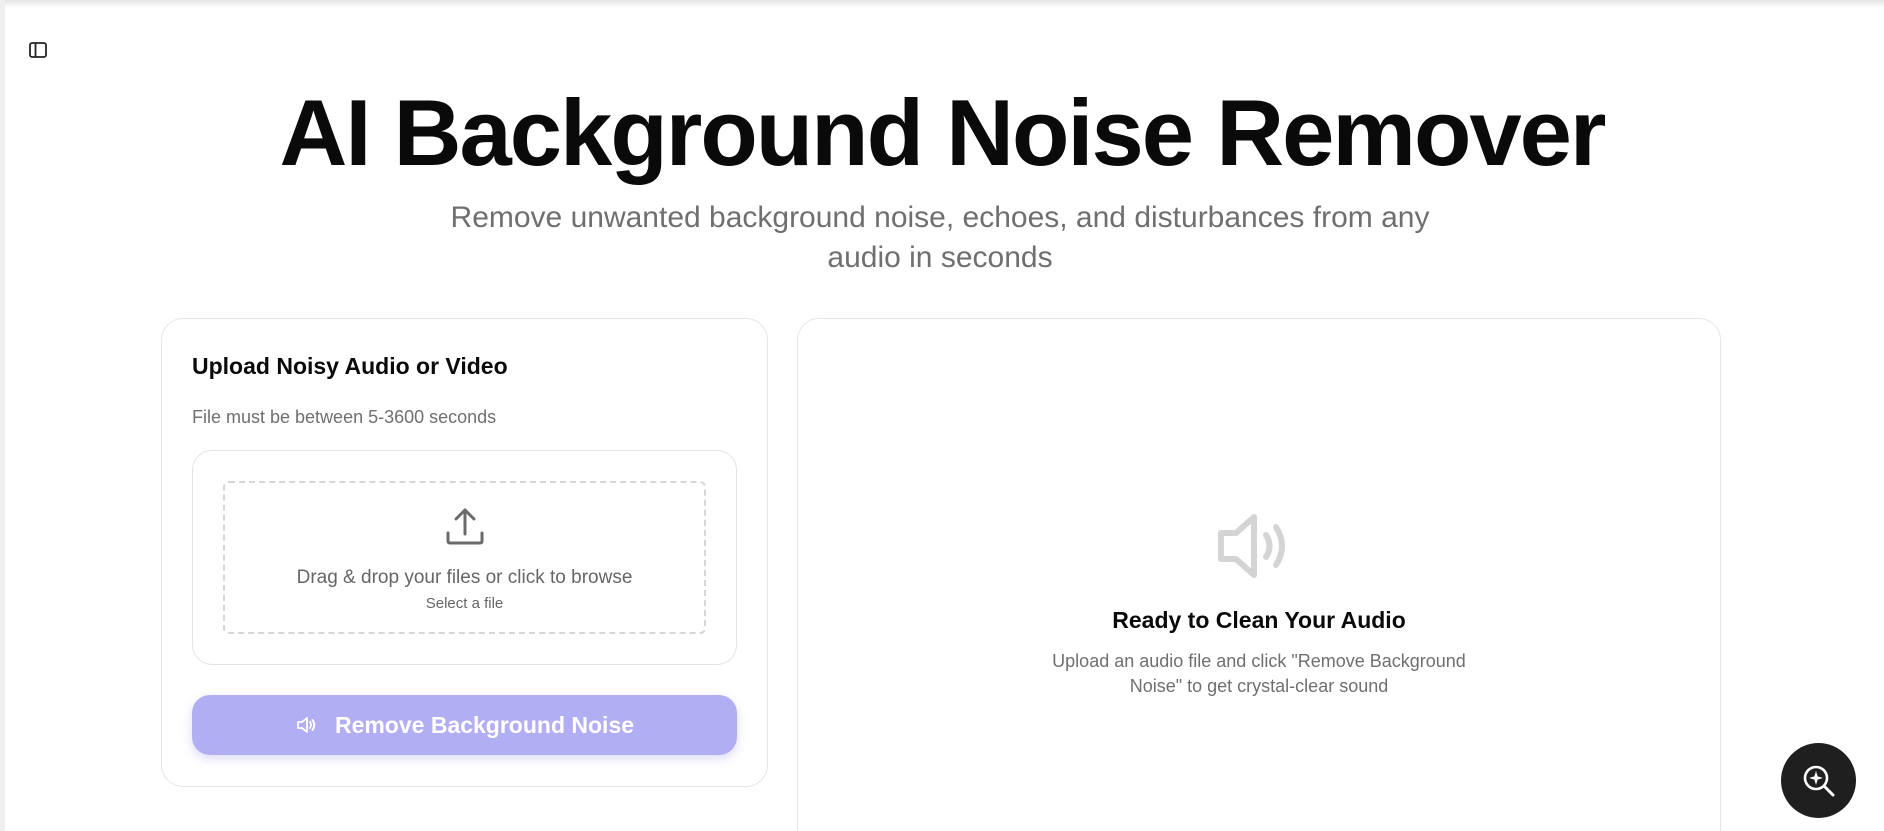 The image size is (1884, 831). I want to click on remove-background-noise-button: Remove Background Noise, so click(464, 725).